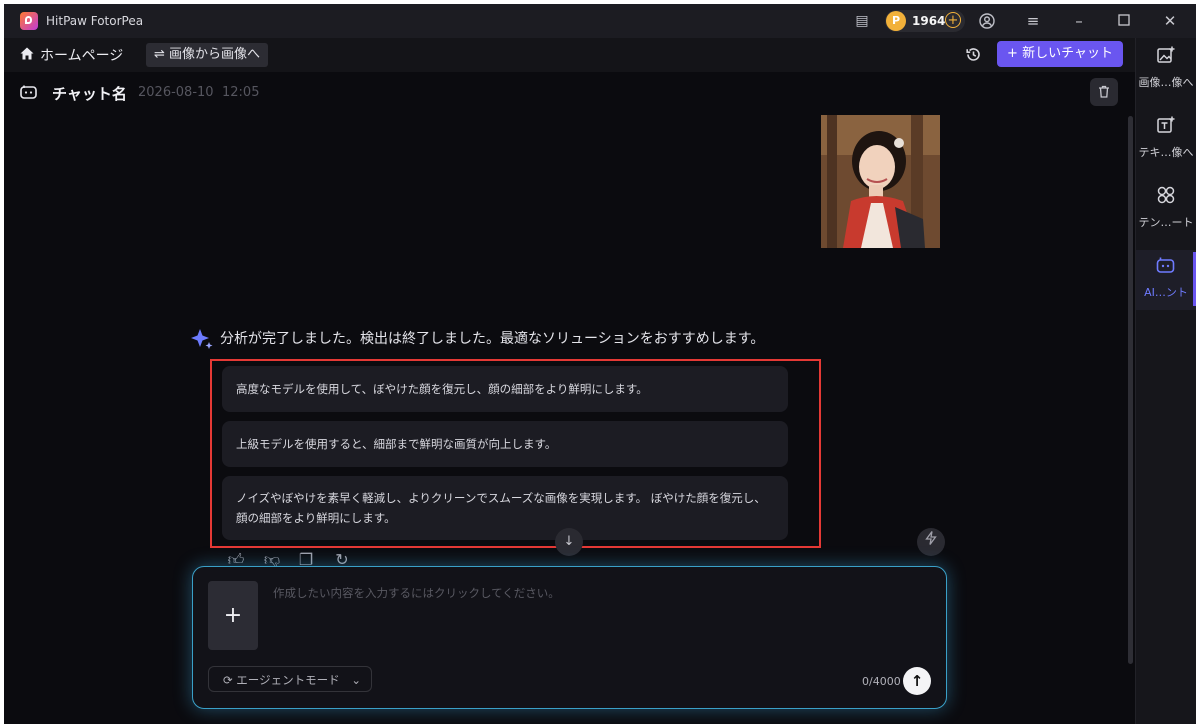 Image resolution: width=1200 pixels, height=728 pixels. Describe the element at coordinates (28, 92) in the screenshot. I see `chat-bot-icon` at that location.